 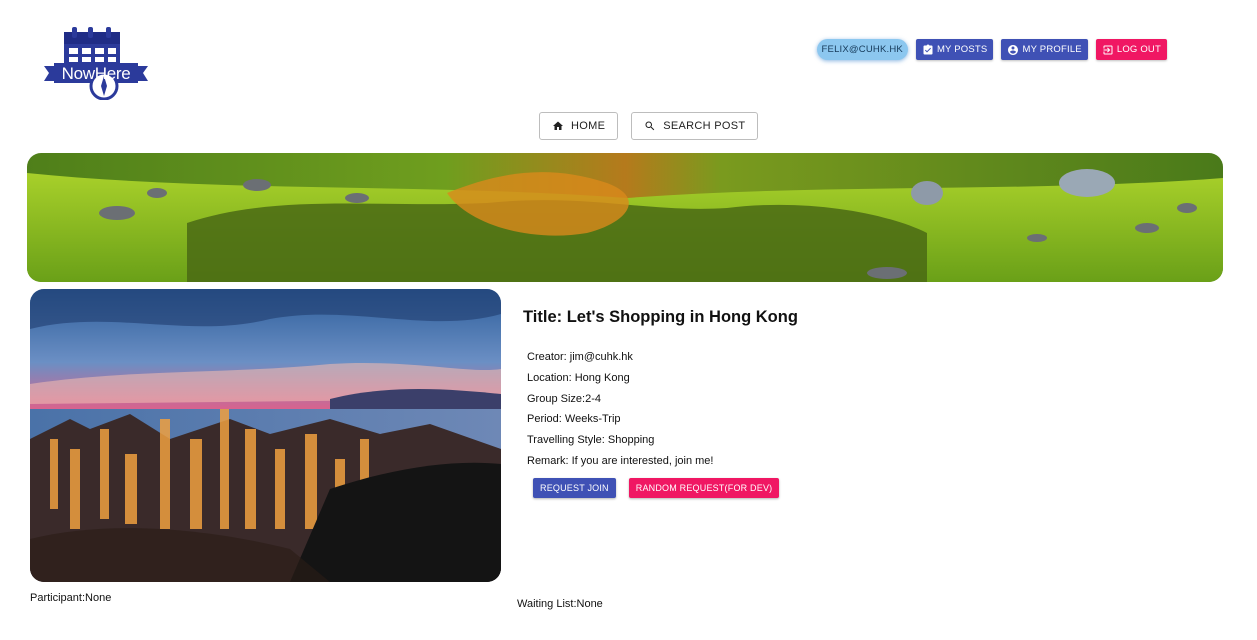 What do you see at coordinates (704, 488) in the screenshot?
I see `random-request-button: RANDOM REQUEST(FOR DEV)` at bounding box center [704, 488].